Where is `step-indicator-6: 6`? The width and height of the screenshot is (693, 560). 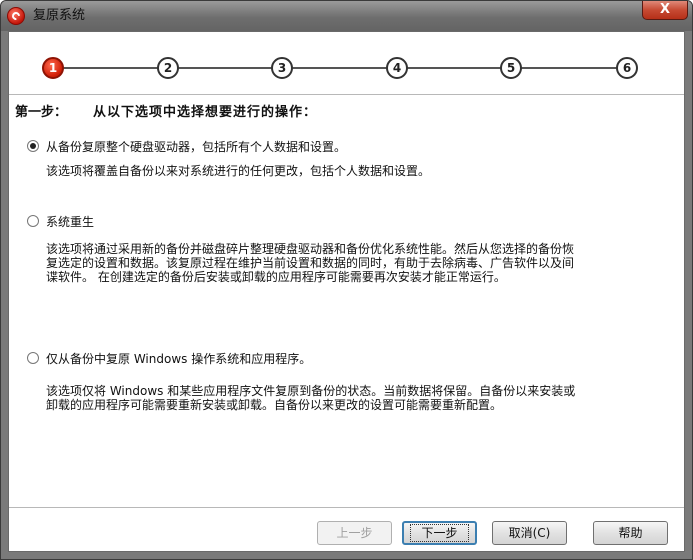 step-indicator-6: 6 is located at coordinates (627, 68).